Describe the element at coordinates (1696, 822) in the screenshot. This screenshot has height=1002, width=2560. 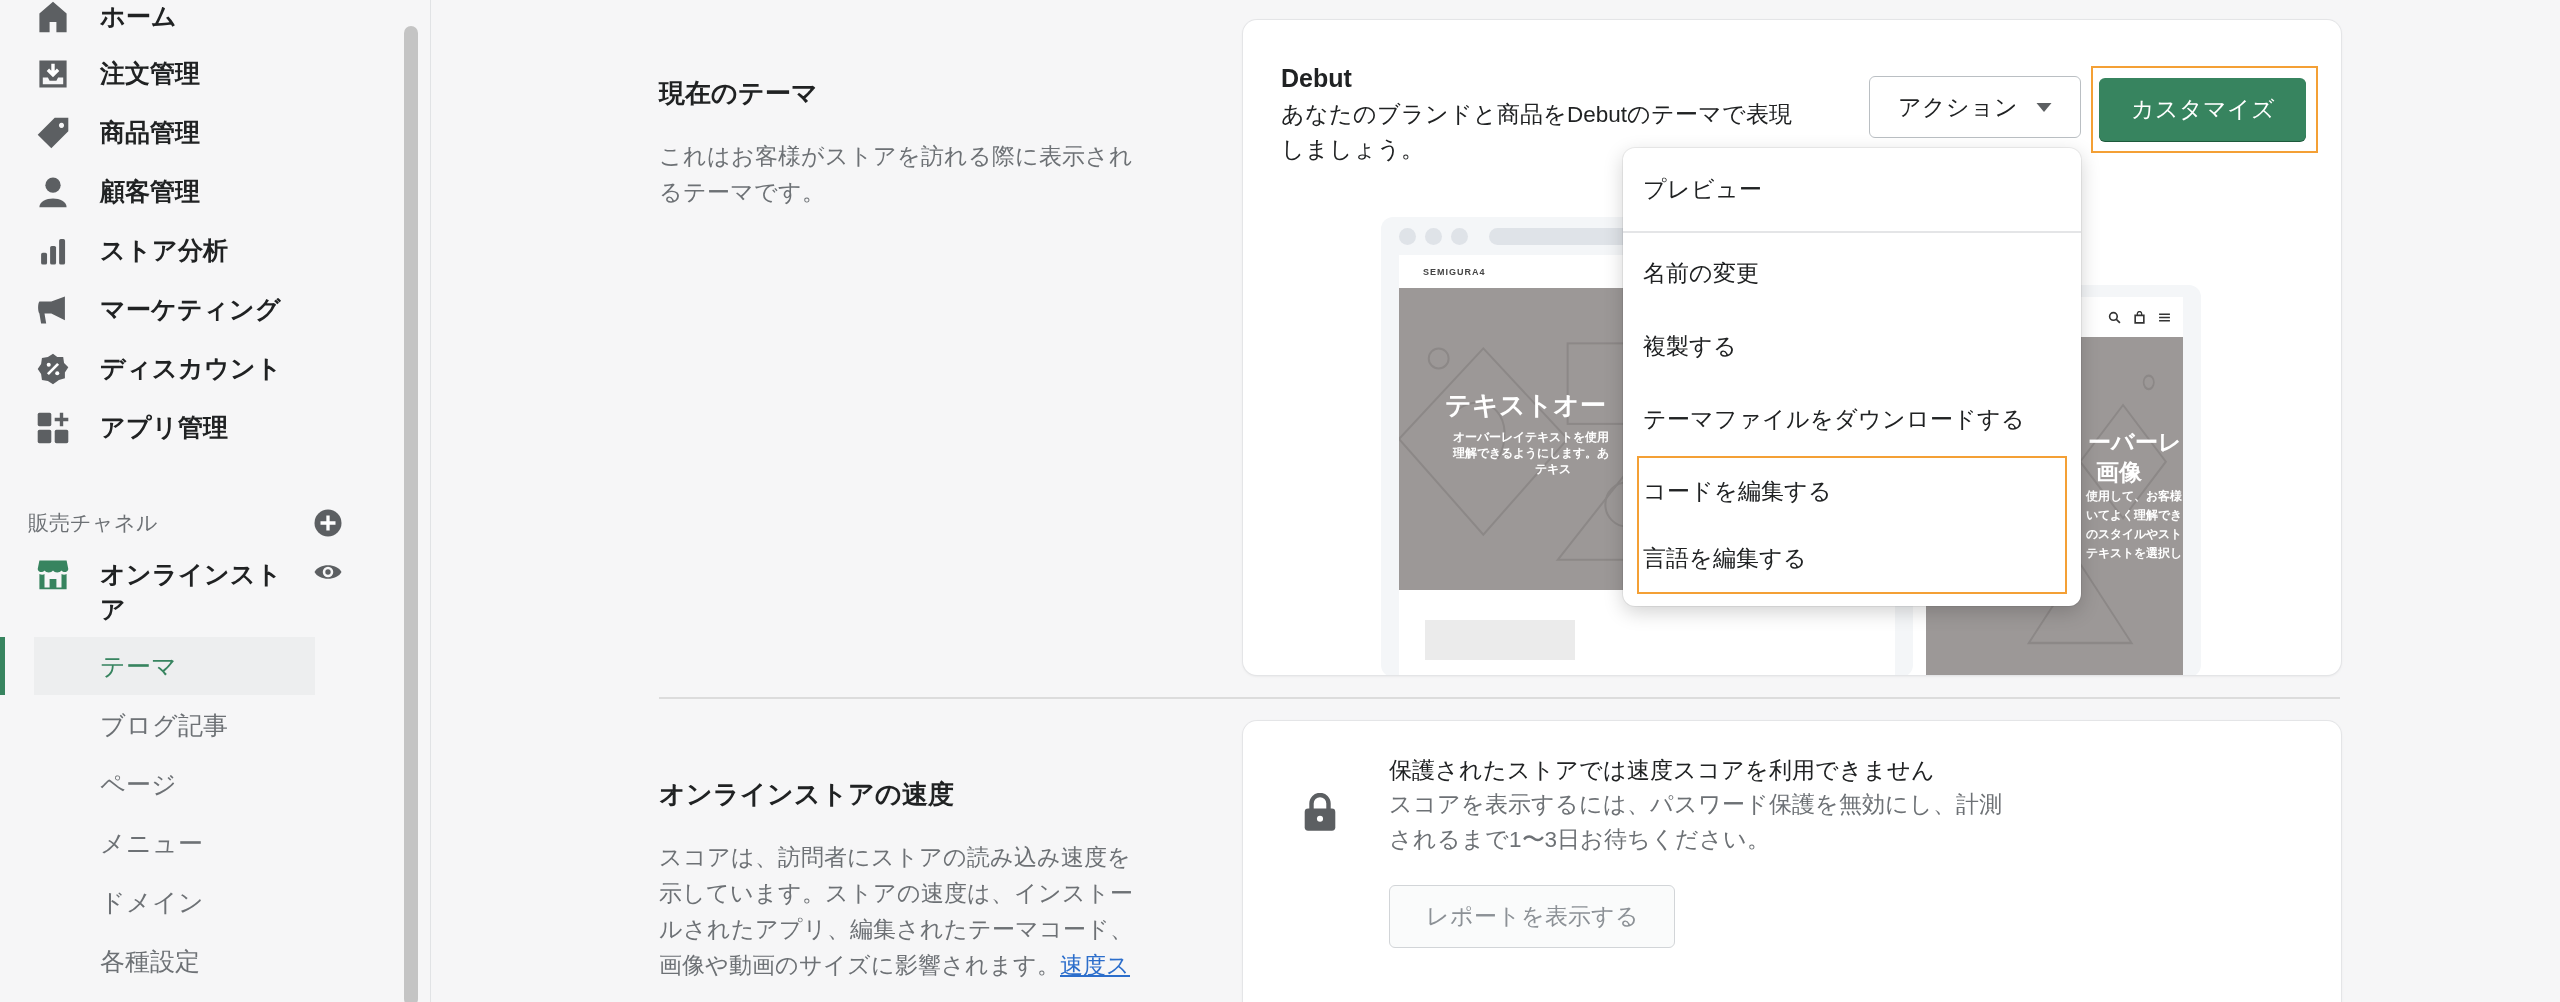
I see `notice-description: スコアを表示するには、パスワード保護を無効にし、計測されるまで1〜3日お待ちください。` at that location.